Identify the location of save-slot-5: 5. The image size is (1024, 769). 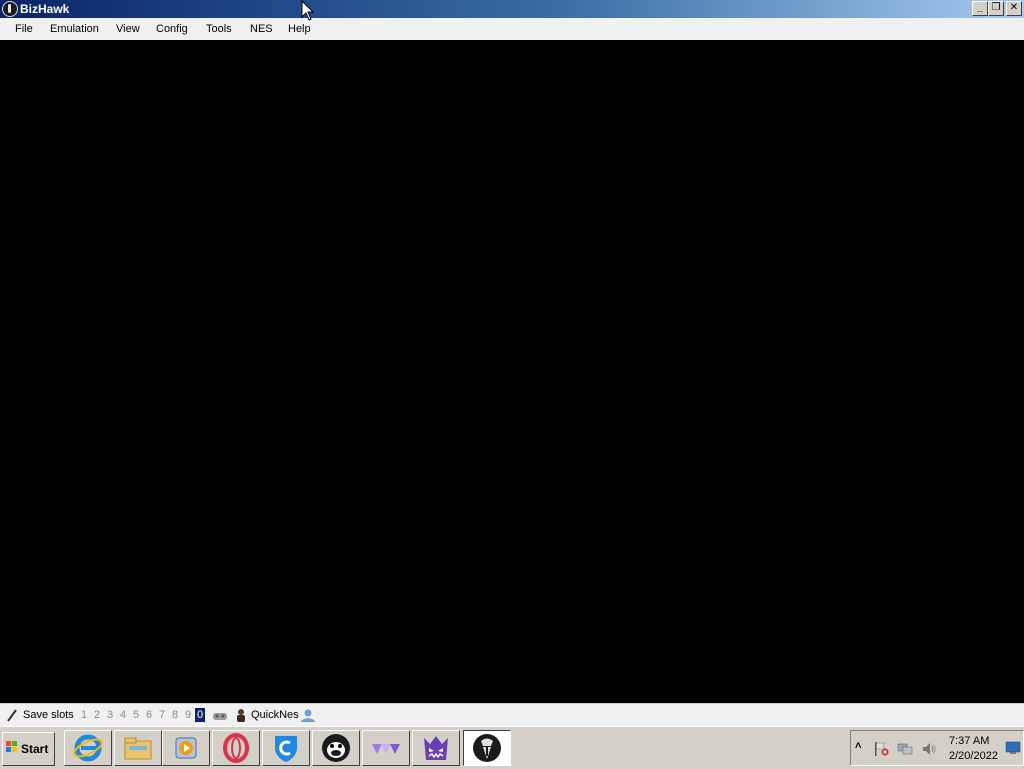
(136, 715).